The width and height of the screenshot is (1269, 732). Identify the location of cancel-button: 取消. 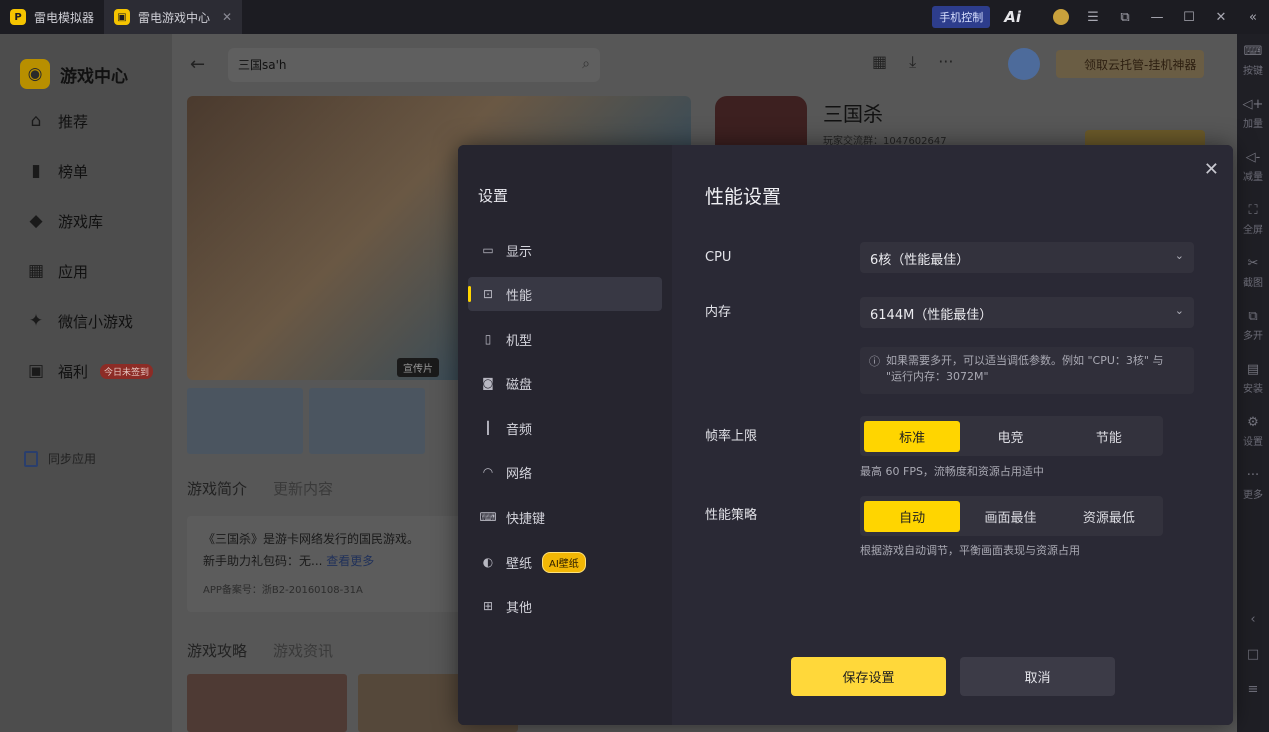
(1037, 676).